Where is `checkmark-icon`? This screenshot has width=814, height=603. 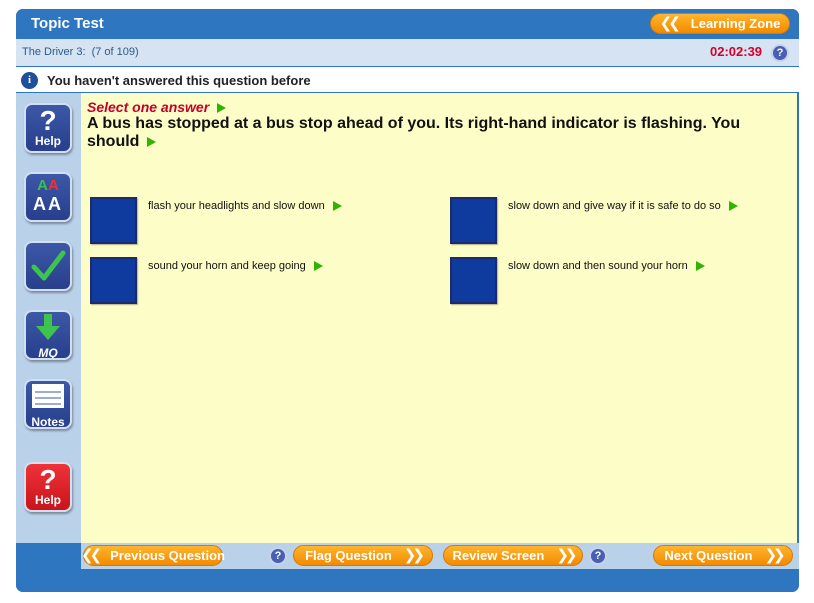 checkmark-icon is located at coordinates (48, 265).